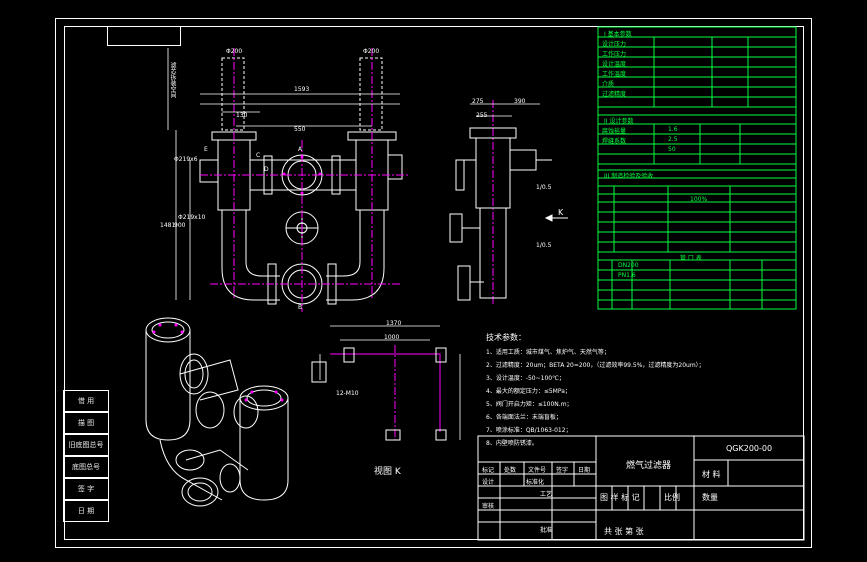 This screenshot has width=867, height=562. I want to click on spec-value: DN200, so click(628, 265).